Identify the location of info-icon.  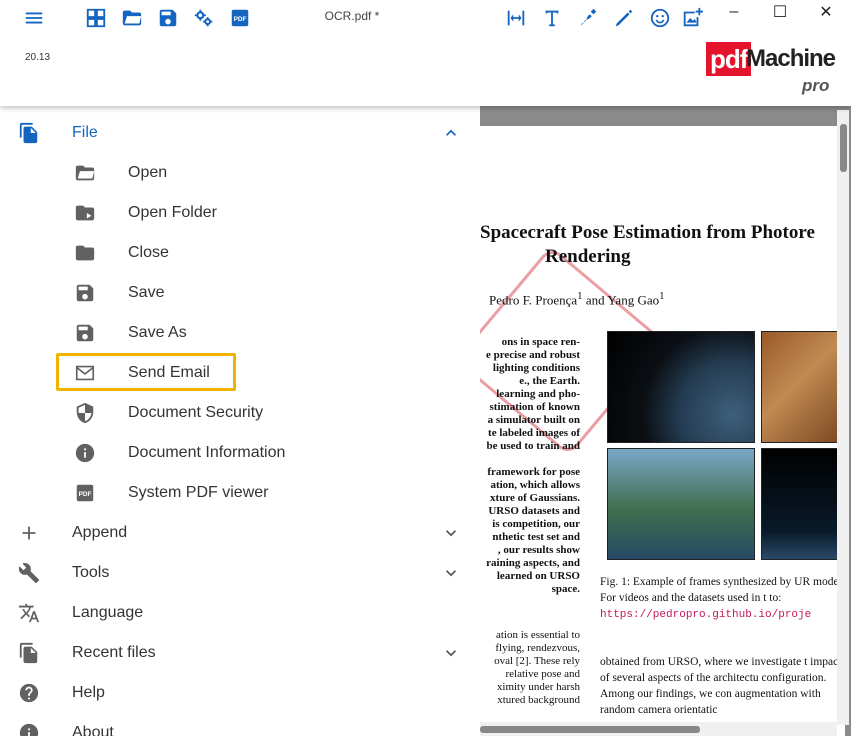
(85, 453).